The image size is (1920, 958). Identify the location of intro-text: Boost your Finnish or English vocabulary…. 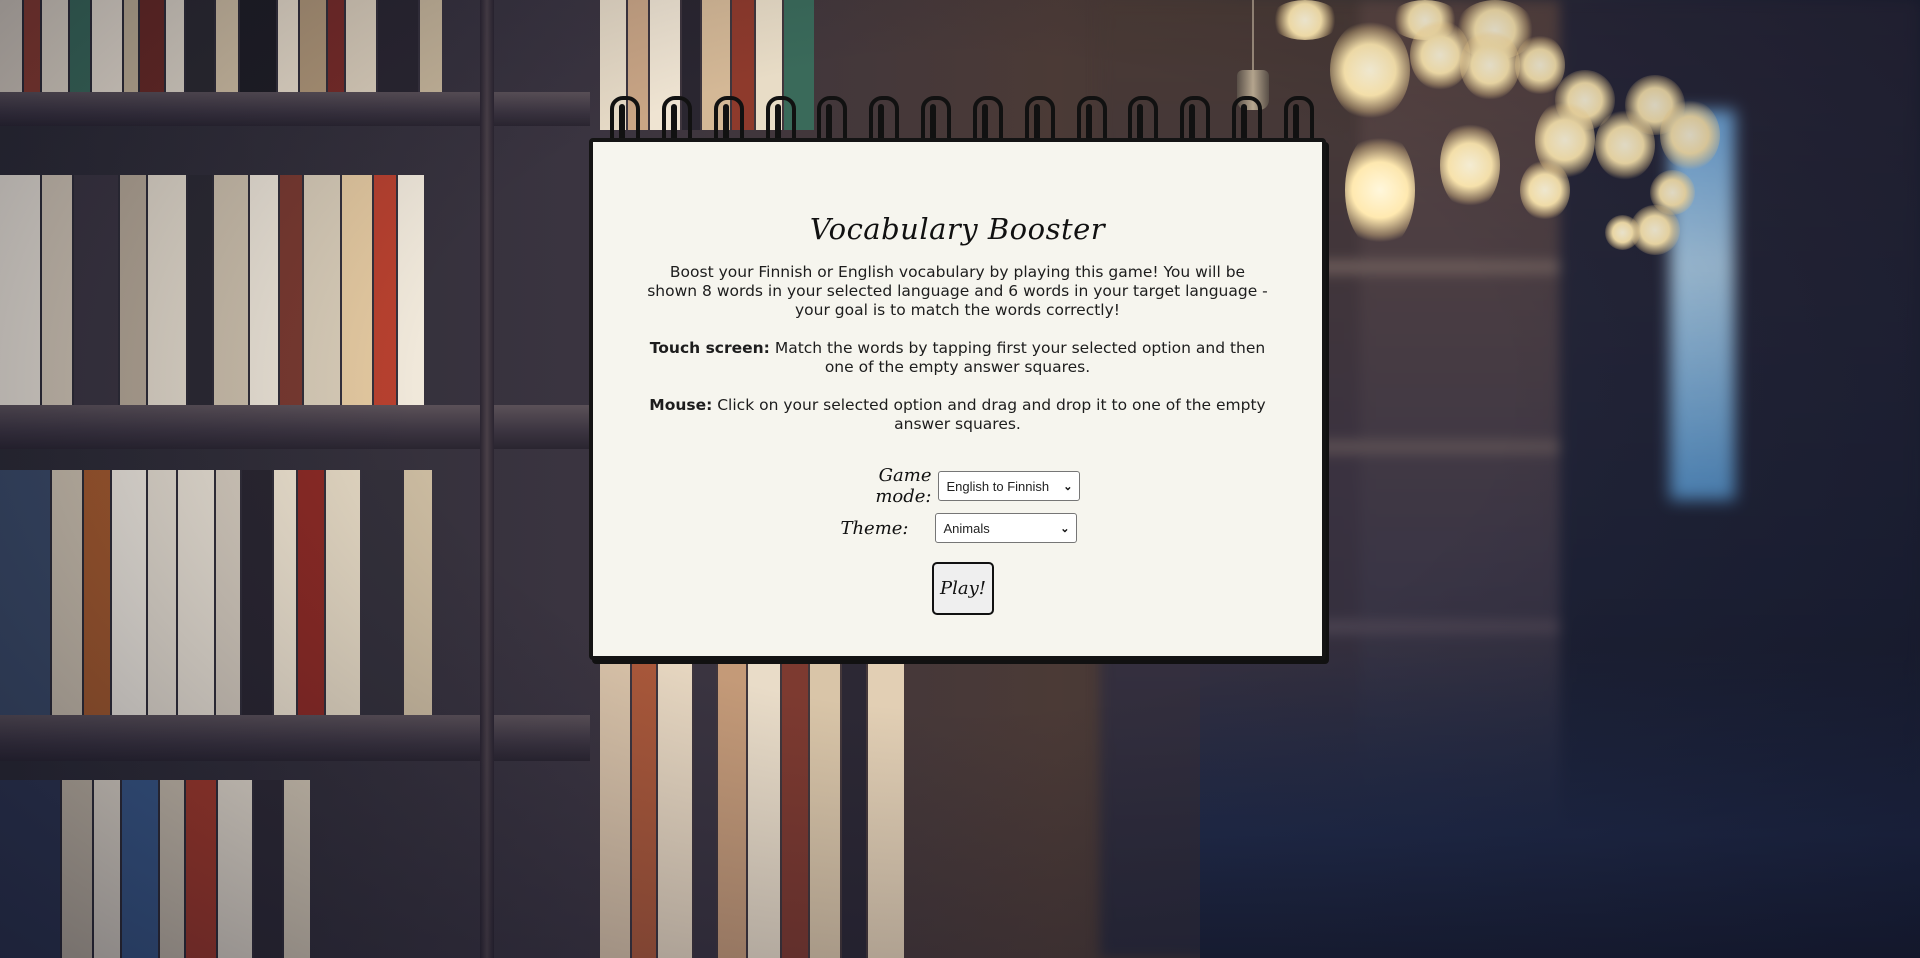
(957, 291).